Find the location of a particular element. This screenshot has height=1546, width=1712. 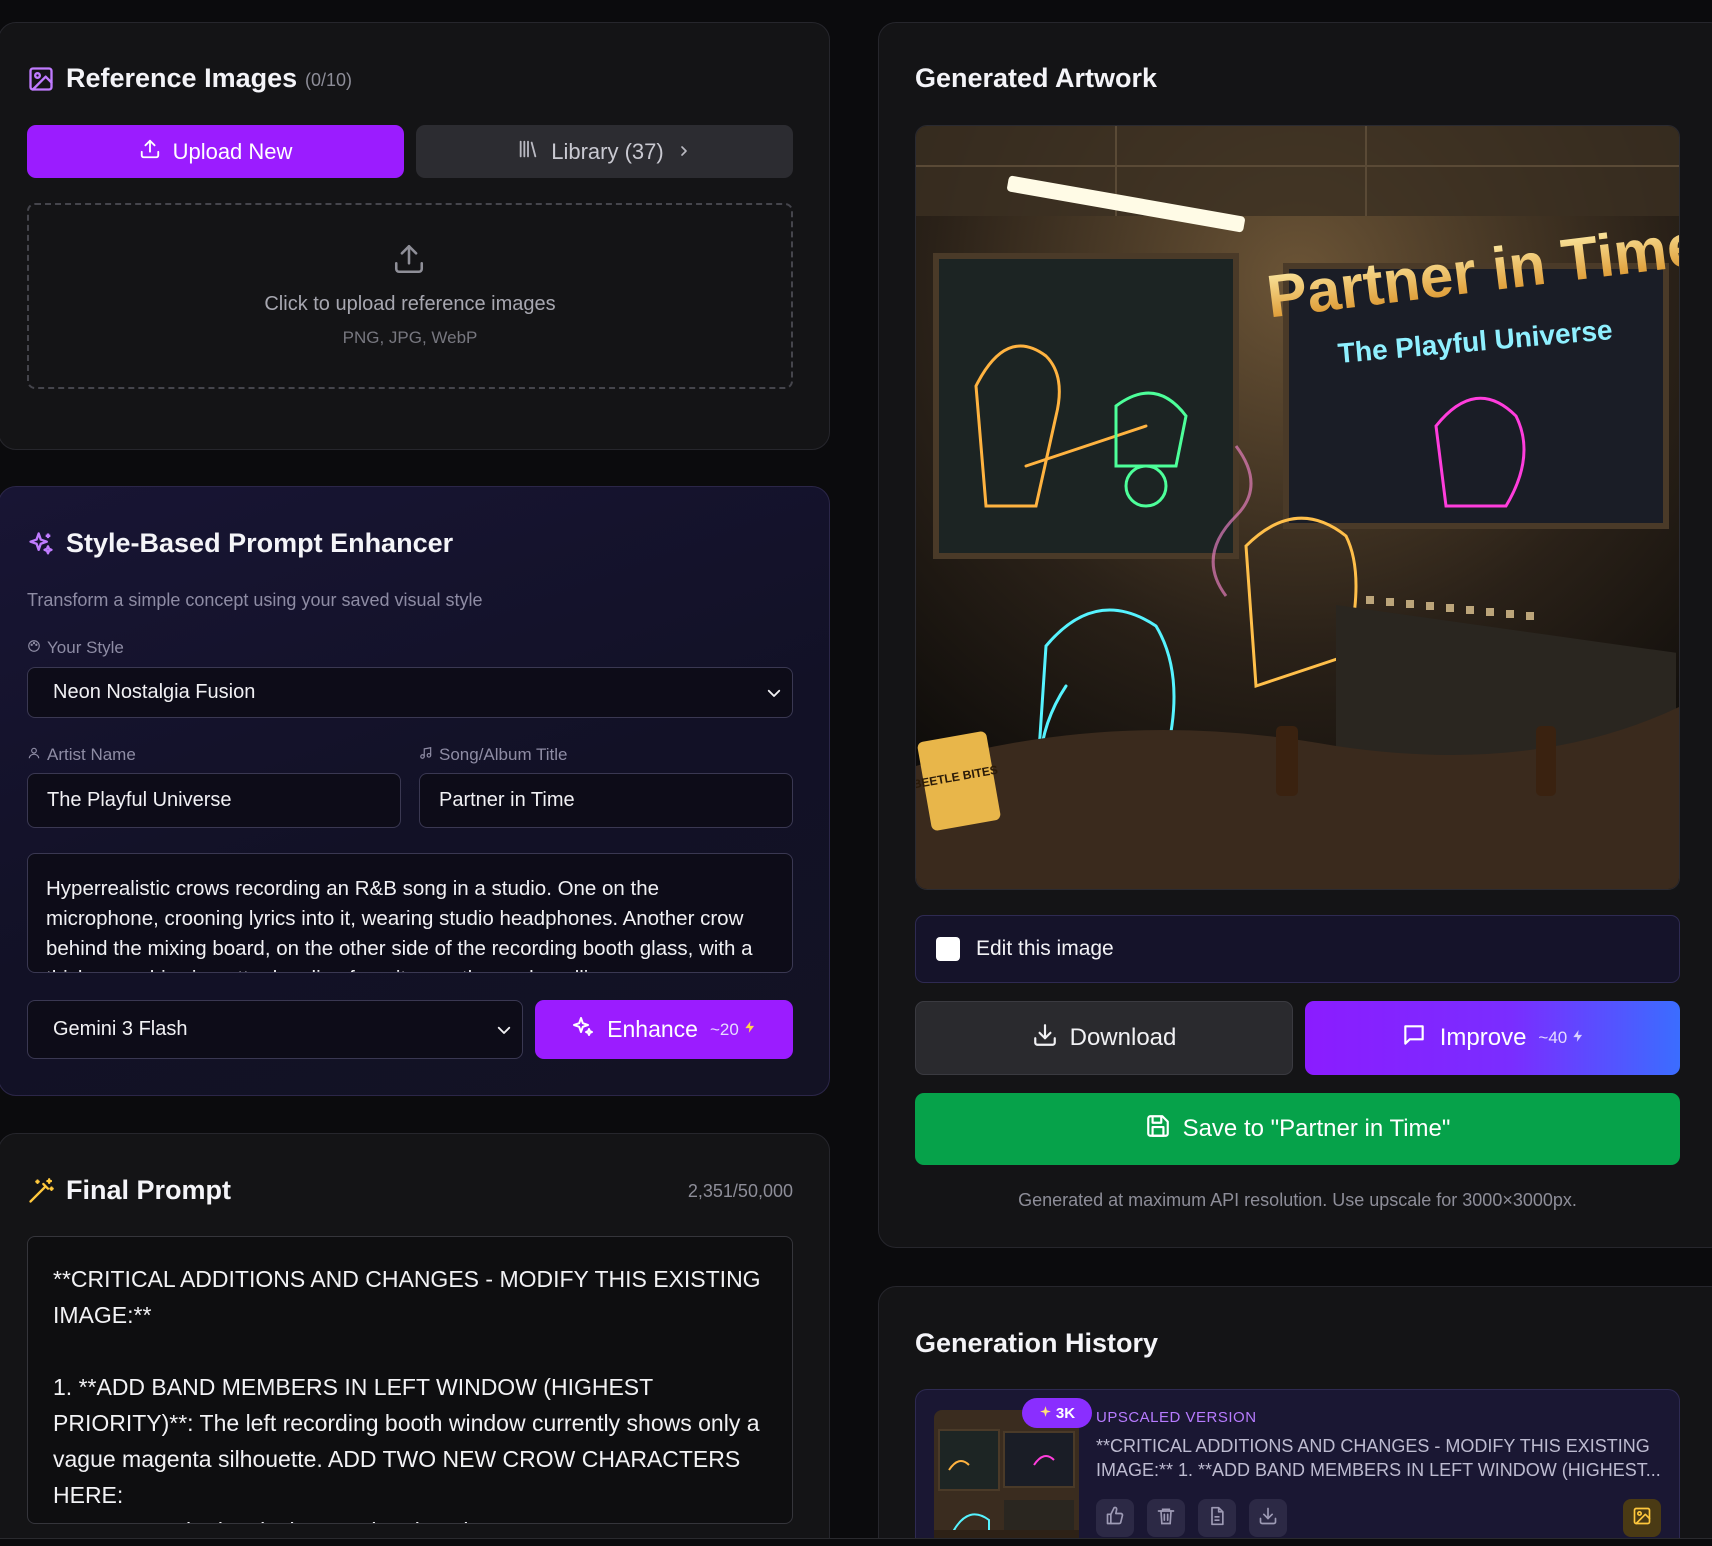

upload-new-label: Upload New is located at coordinates (232, 151).